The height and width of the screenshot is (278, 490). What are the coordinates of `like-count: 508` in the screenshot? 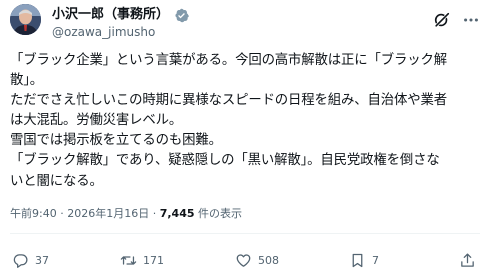 It's located at (268, 260).